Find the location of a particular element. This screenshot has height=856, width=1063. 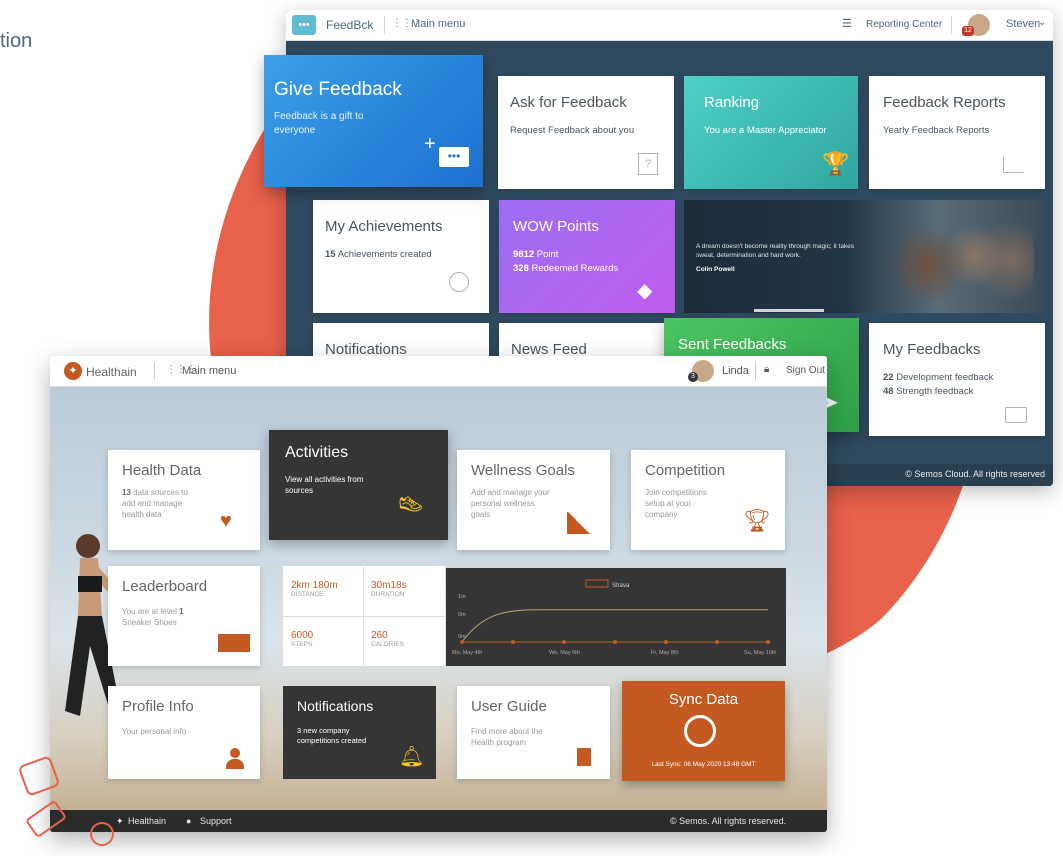

support-icon: ● is located at coordinates (189, 821).